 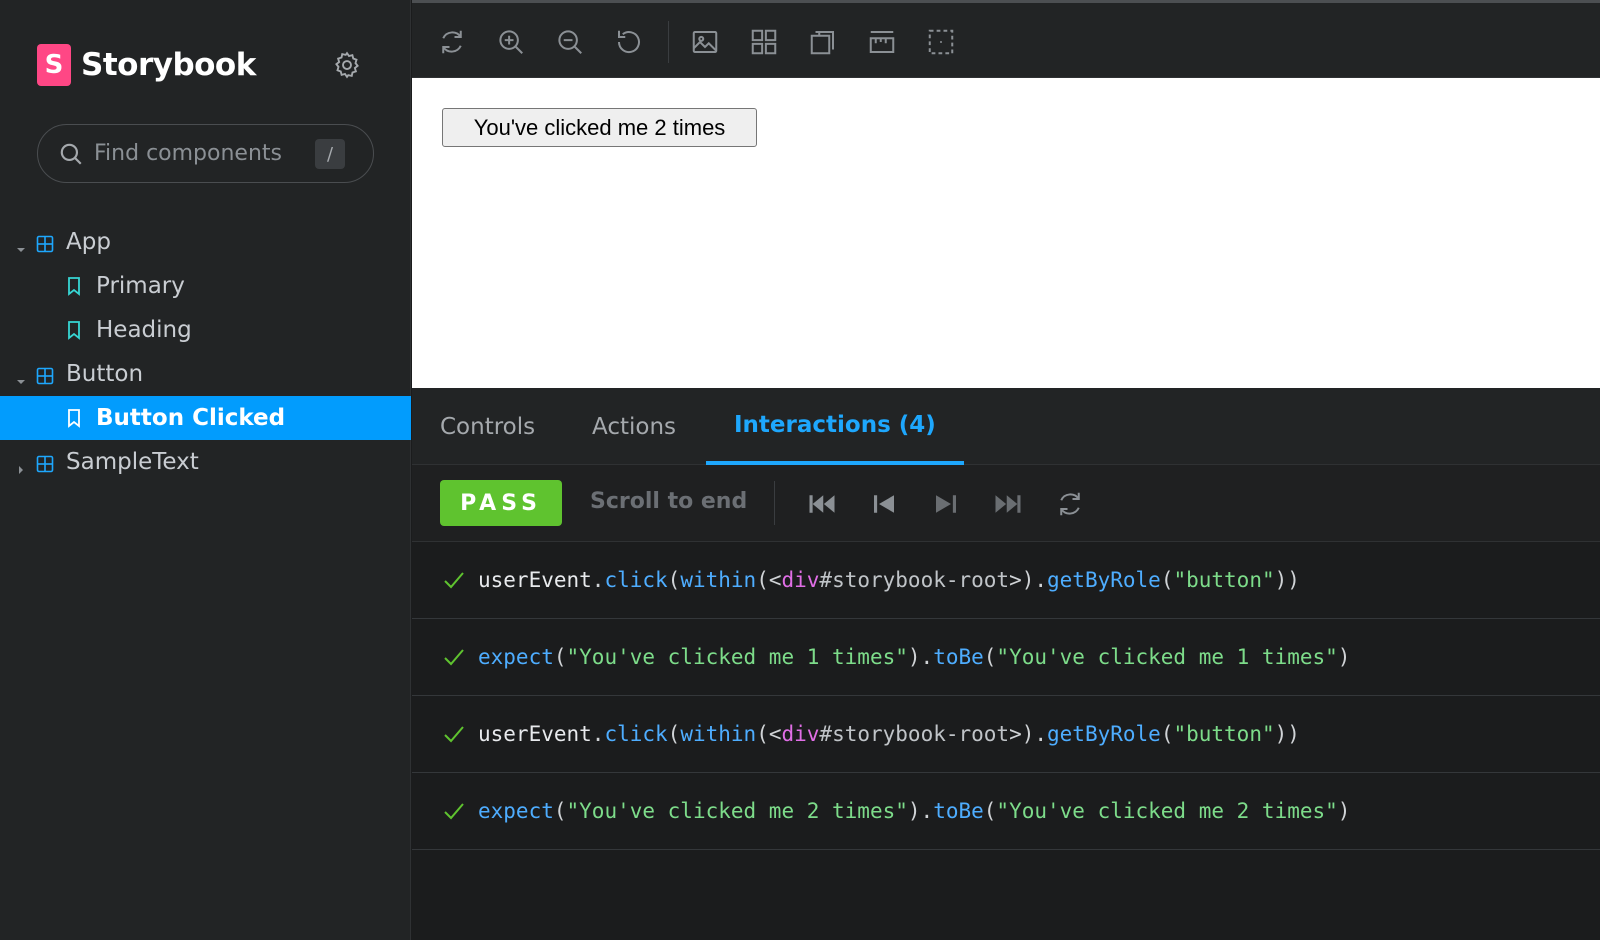 I want to click on zoom-reset-icon, so click(x=629, y=42).